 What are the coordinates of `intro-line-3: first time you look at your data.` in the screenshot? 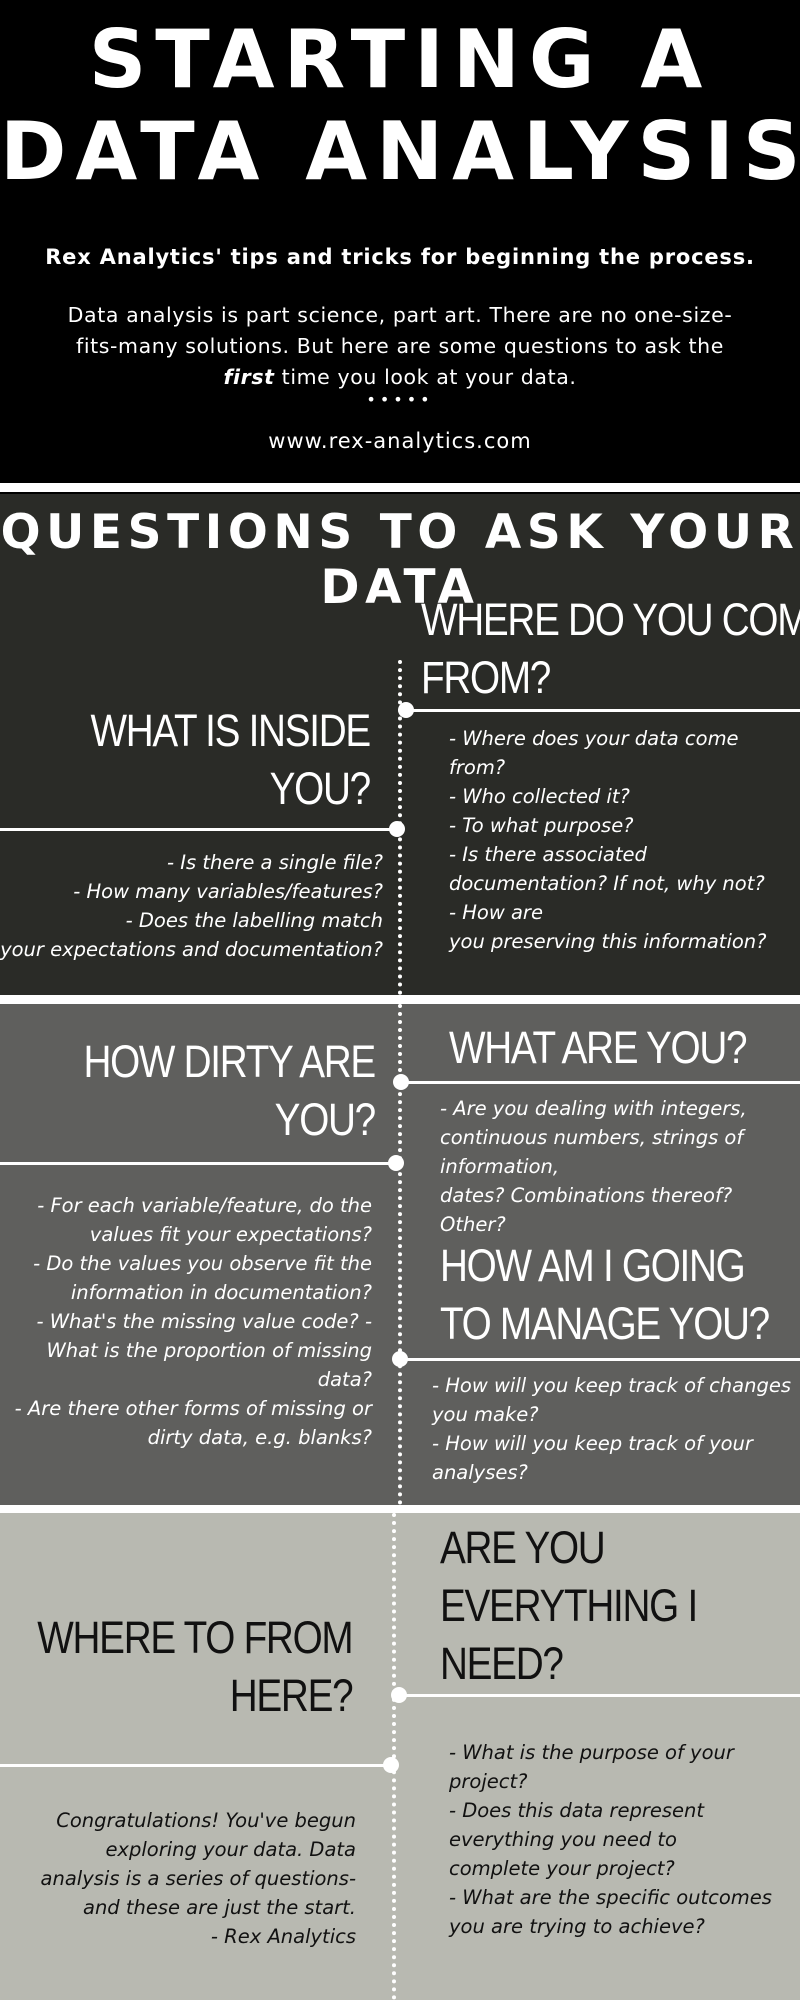 It's located at (400, 377).